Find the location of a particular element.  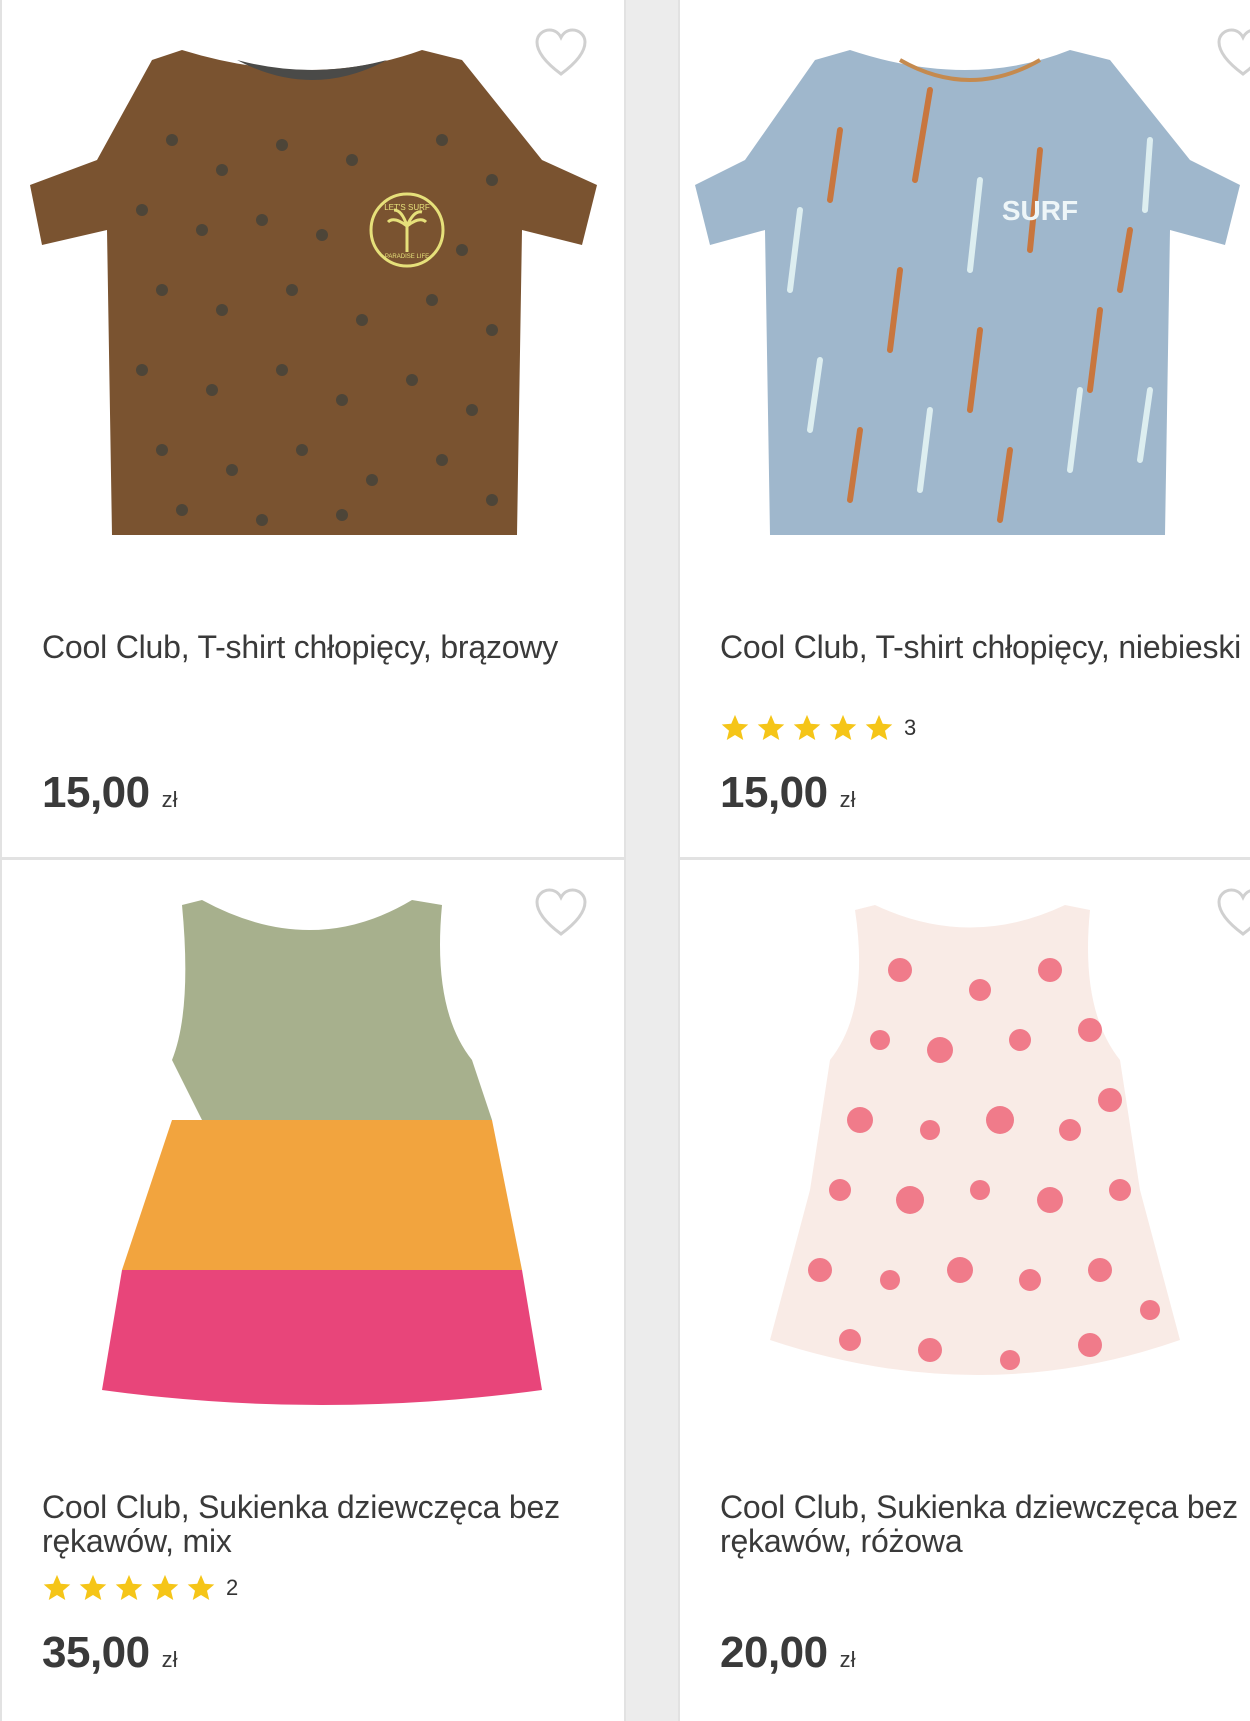

product-image: SURF is located at coordinates (965, 290).